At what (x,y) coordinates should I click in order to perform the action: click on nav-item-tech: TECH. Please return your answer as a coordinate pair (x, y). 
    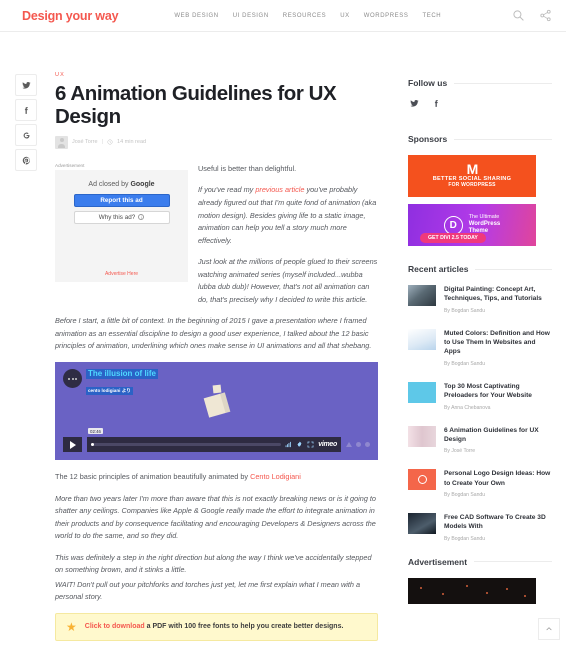
    Looking at the image, I should click on (431, 16).